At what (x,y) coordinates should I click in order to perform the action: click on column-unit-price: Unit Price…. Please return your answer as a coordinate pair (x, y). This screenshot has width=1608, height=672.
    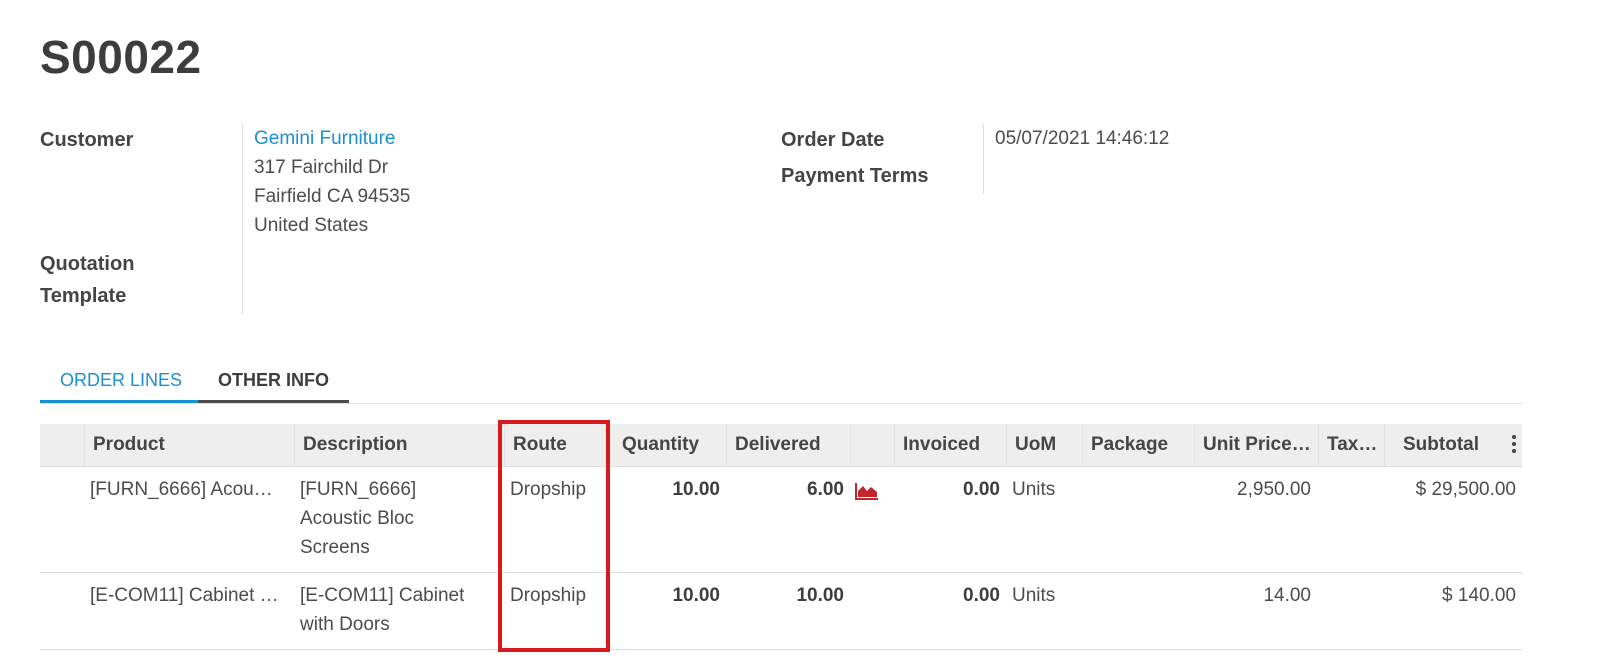
    Looking at the image, I should click on (1256, 445).